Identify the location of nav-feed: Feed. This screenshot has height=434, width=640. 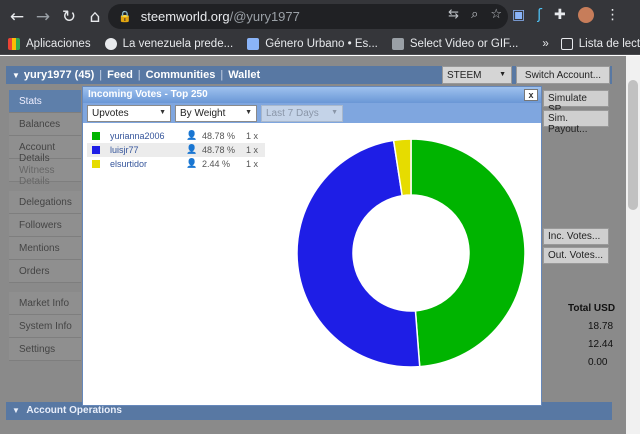
(120, 75).